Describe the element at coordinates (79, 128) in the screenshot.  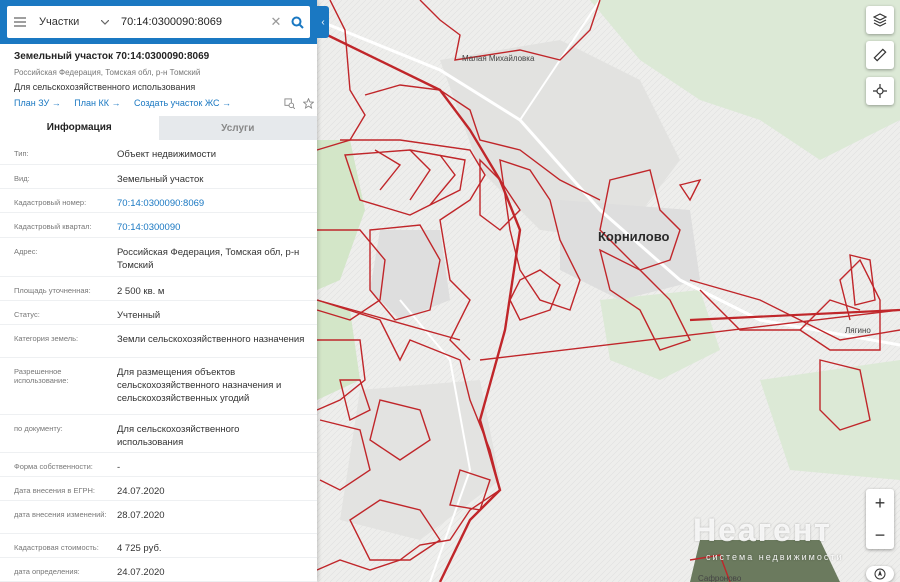
I see `tab-information: Информация` at that location.